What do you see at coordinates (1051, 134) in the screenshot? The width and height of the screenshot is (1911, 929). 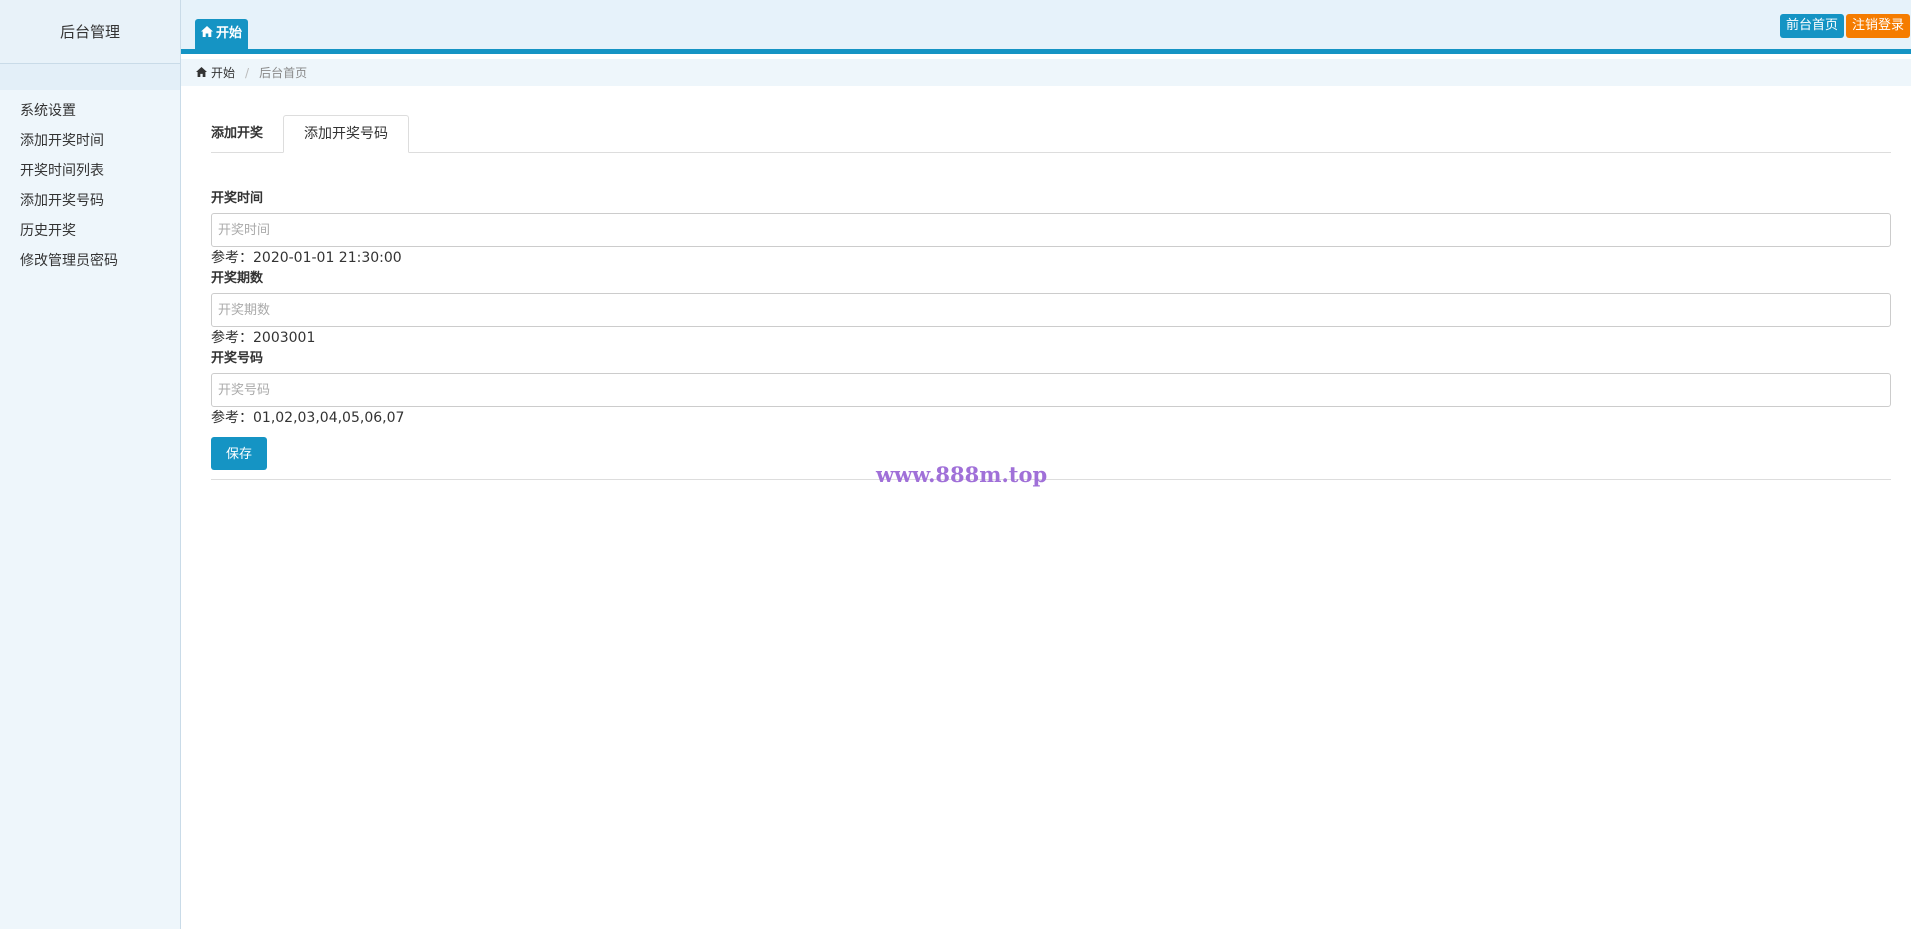 I see `form-tabs: 添加开奖 添加开奖号码` at bounding box center [1051, 134].